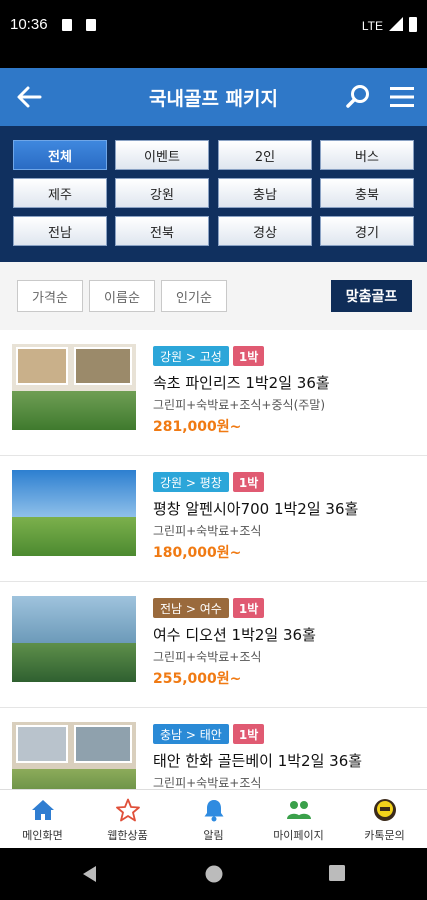 The height and width of the screenshot is (900, 427). What do you see at coordinates (213, 97) in the screenshot?
I see `app-header: 국내골프 패키지` at bounding box center [213, 97].